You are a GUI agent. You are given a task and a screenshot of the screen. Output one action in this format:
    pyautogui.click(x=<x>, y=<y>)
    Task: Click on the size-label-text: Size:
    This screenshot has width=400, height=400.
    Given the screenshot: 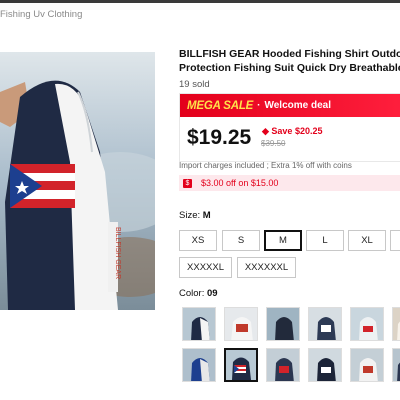 What is the action you would take?
    pyautogui.click(x=190, y=215)
    